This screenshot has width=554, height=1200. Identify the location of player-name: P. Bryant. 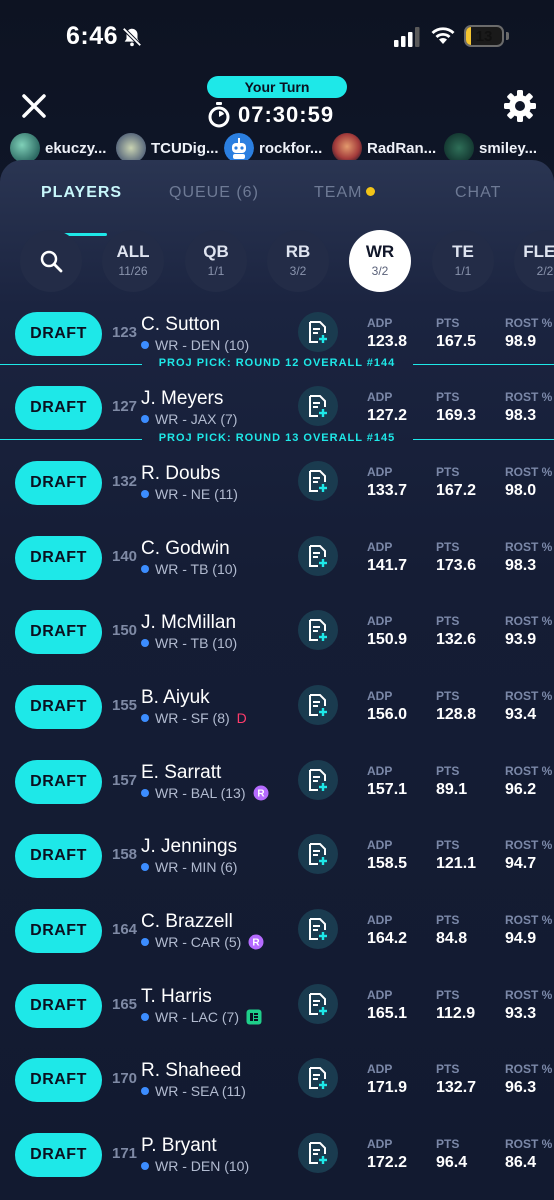
(179, 1146).